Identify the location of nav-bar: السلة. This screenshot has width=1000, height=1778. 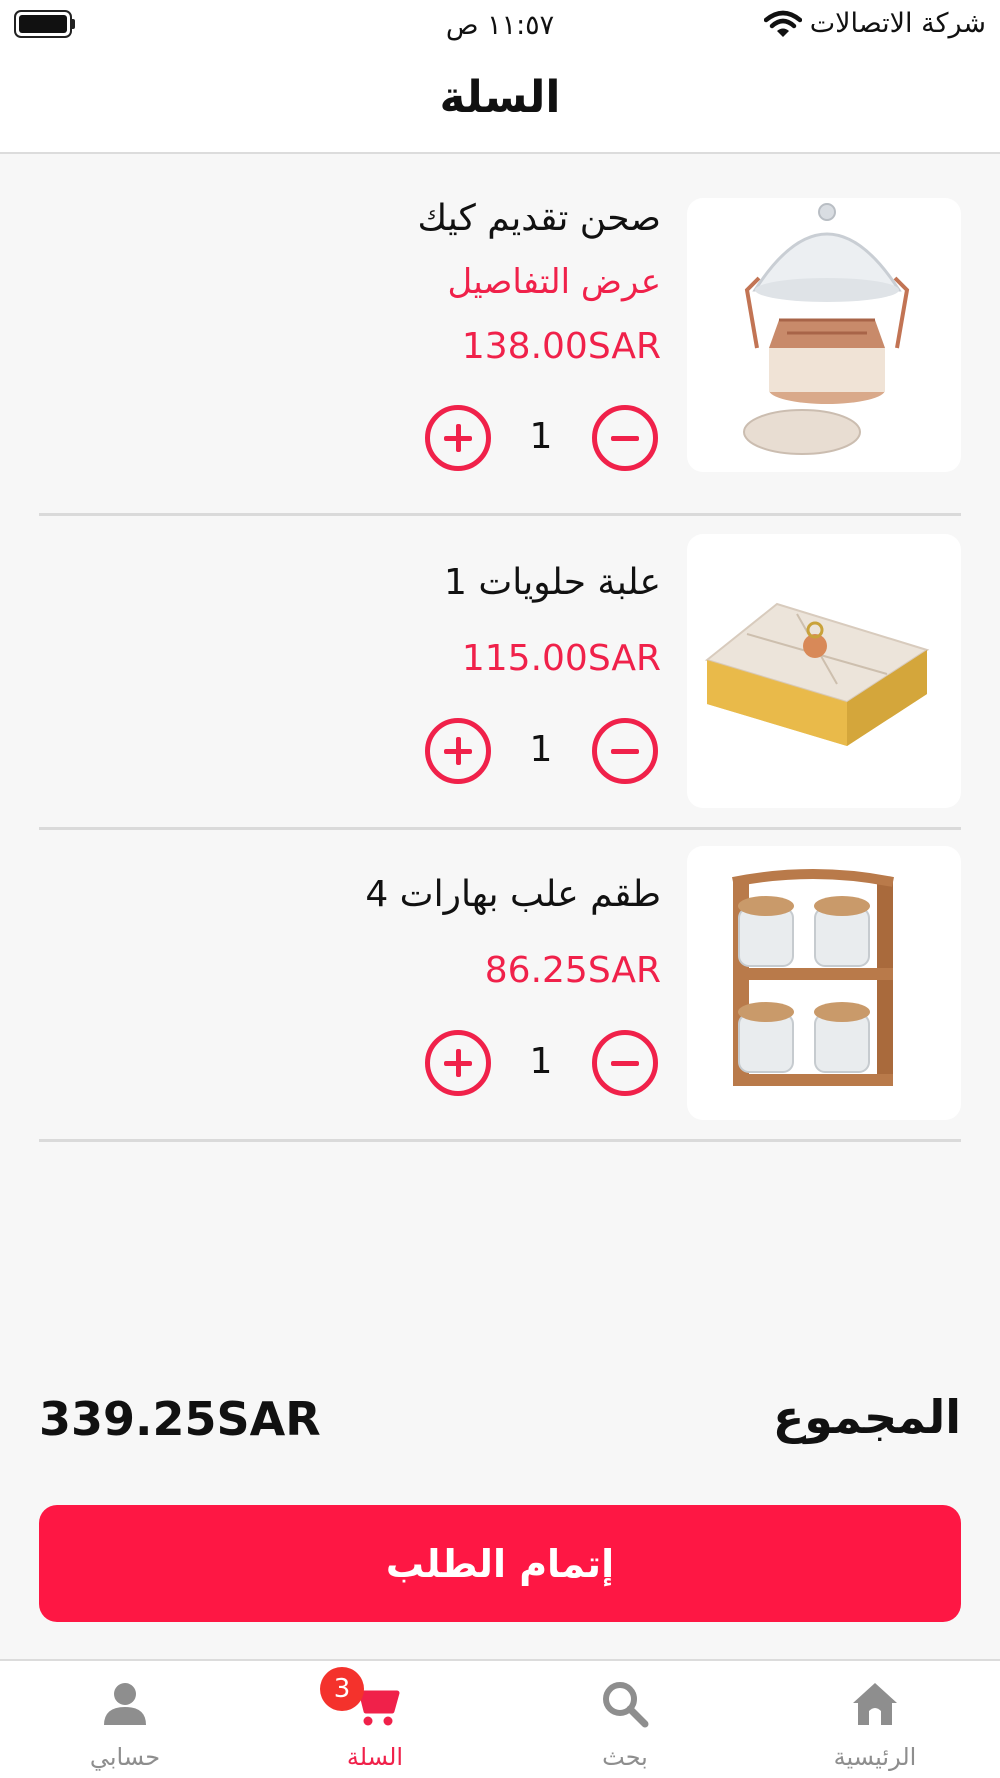
(500, 102).